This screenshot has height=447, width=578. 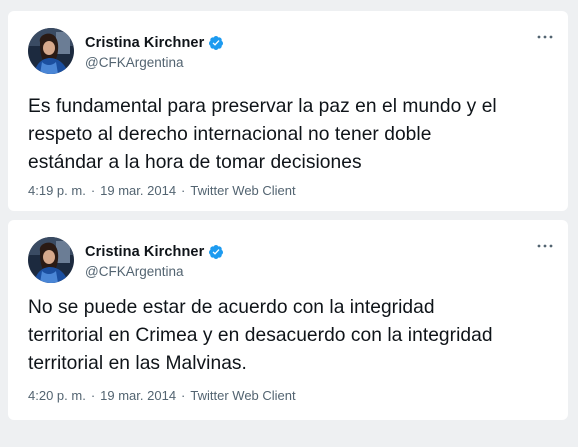 I want to click on tweet-time: 4:19 p. m., so click(x=57, y=190).